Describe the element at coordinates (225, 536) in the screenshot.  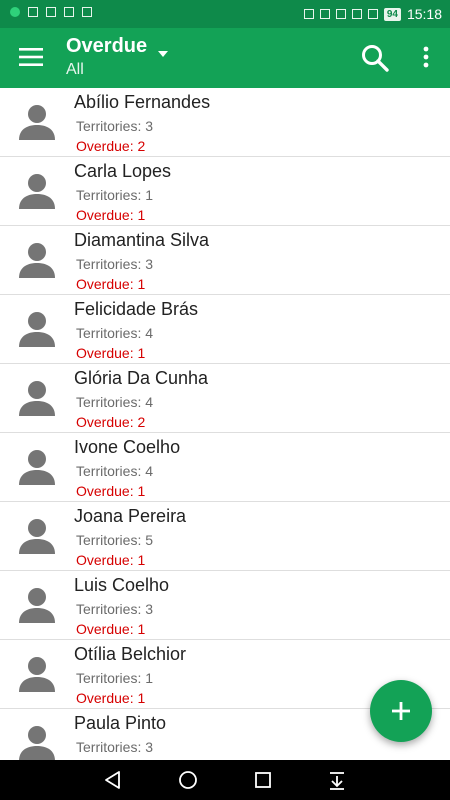
I see `list-item: Joana Pereira Territories: 5 Overdue: 1` at that location.